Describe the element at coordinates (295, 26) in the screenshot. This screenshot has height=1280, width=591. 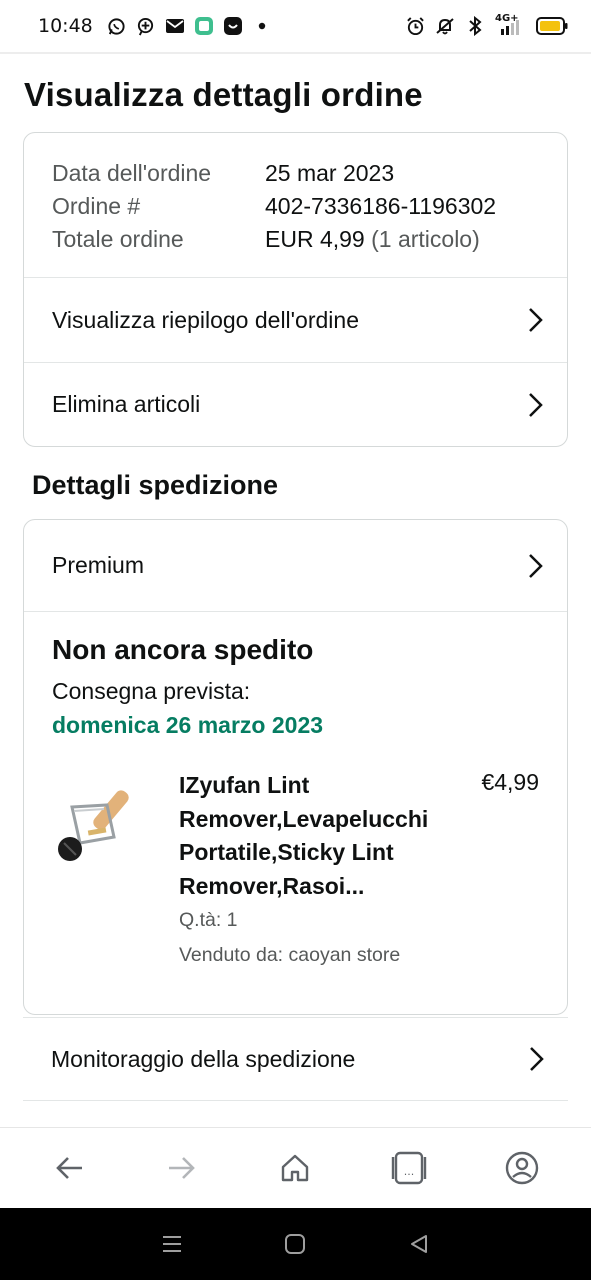
I see `status-bar: 10:48 4G+` at that location.